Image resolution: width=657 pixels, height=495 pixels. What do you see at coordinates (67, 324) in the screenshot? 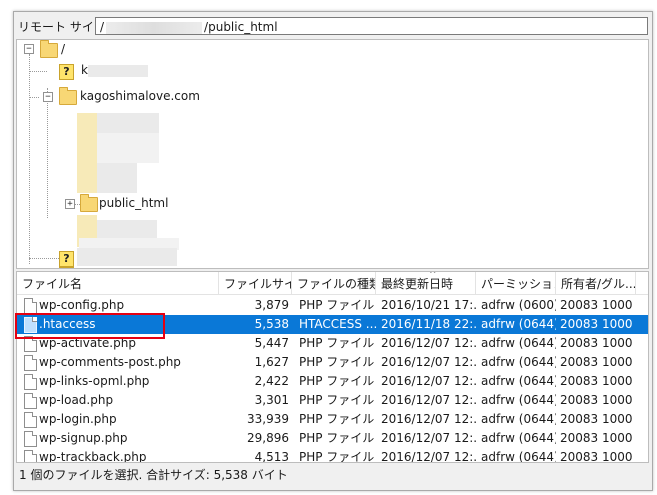
I see `file-name: .htaccess` at bounding box center [67, 324].